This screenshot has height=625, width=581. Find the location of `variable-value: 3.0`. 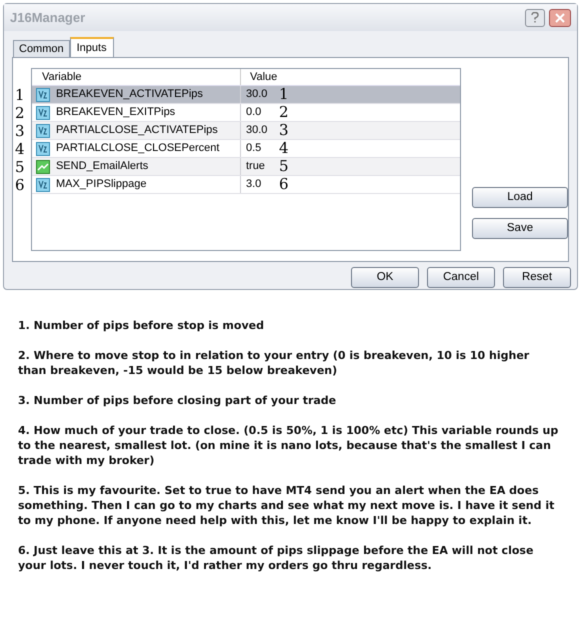

variable-value: 3.0 is located at coordinates (253, 184).